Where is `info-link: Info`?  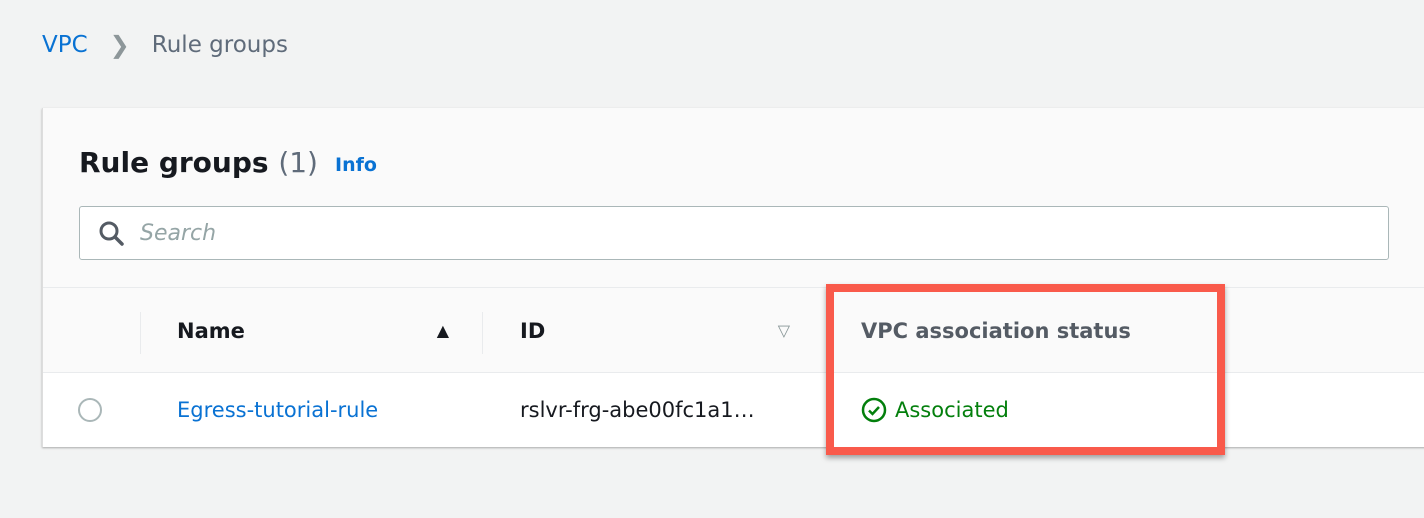
info-link: Info is located at coordinates (356, 165).